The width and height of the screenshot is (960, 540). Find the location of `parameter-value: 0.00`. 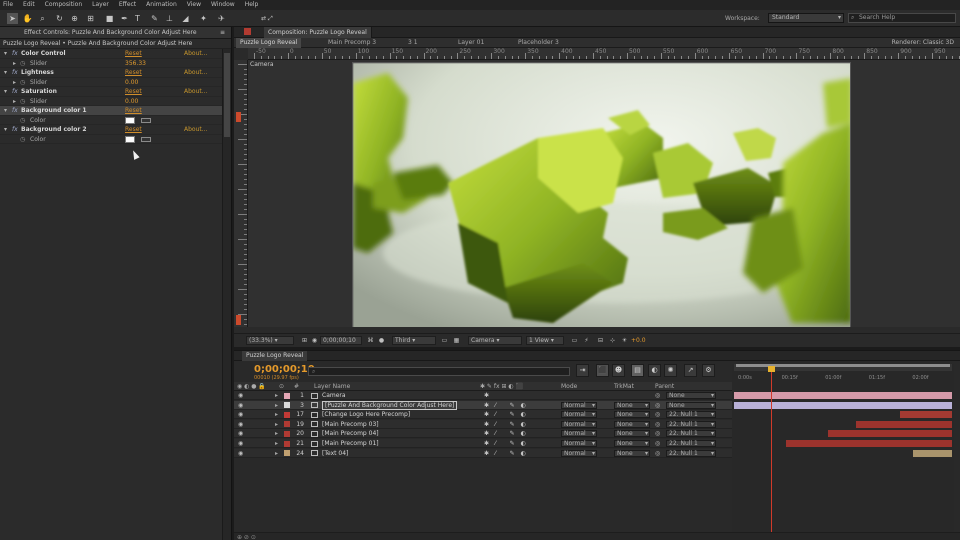

parameter-value: 0.00 is located at coordinates (131, 83).